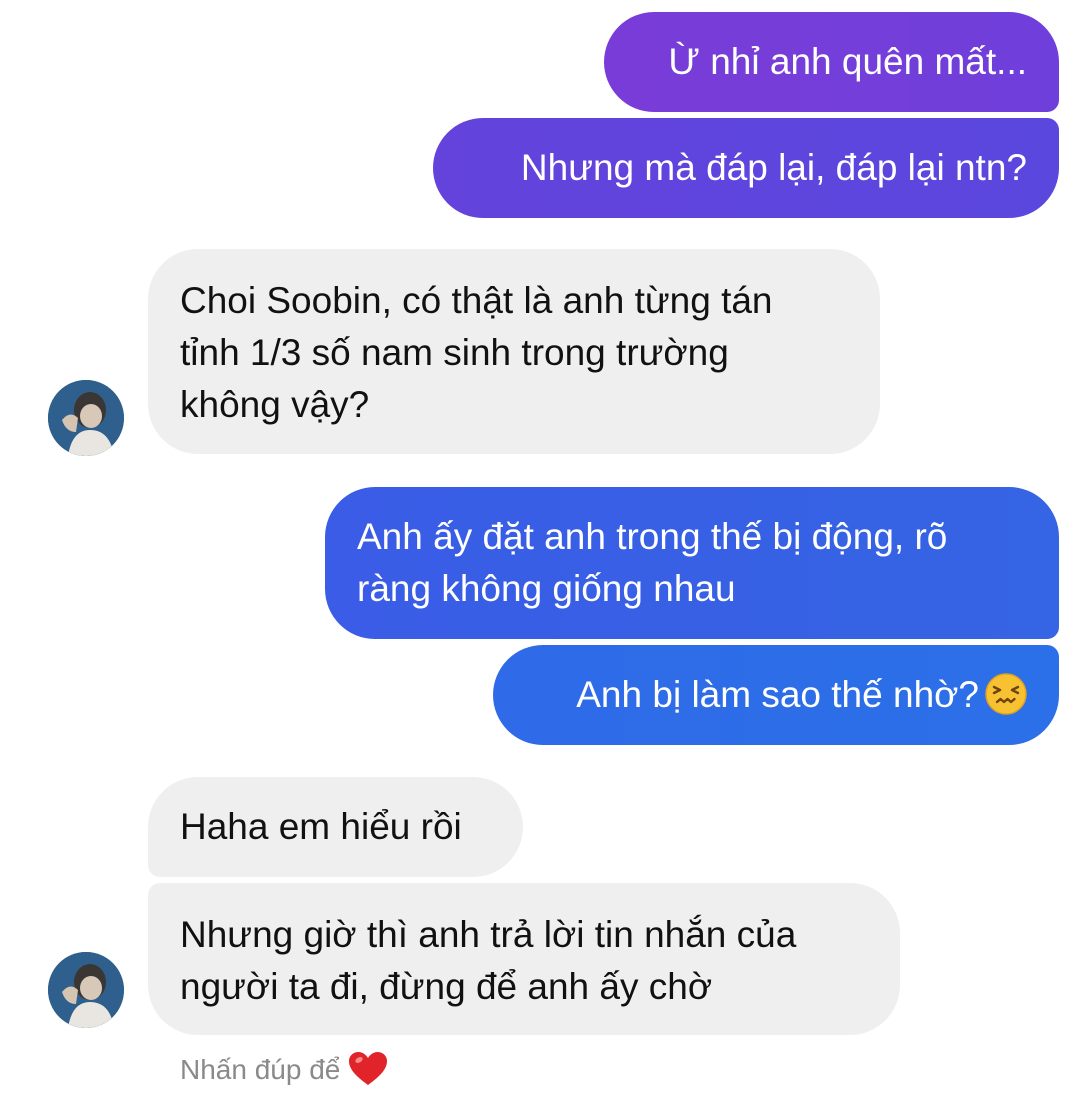 This screenshot has width=1080, height=1104. What do you see at coordinates (275, 404) in the screenshot?
I see `message-text: không vậy?` at bounding box center [275, 404].